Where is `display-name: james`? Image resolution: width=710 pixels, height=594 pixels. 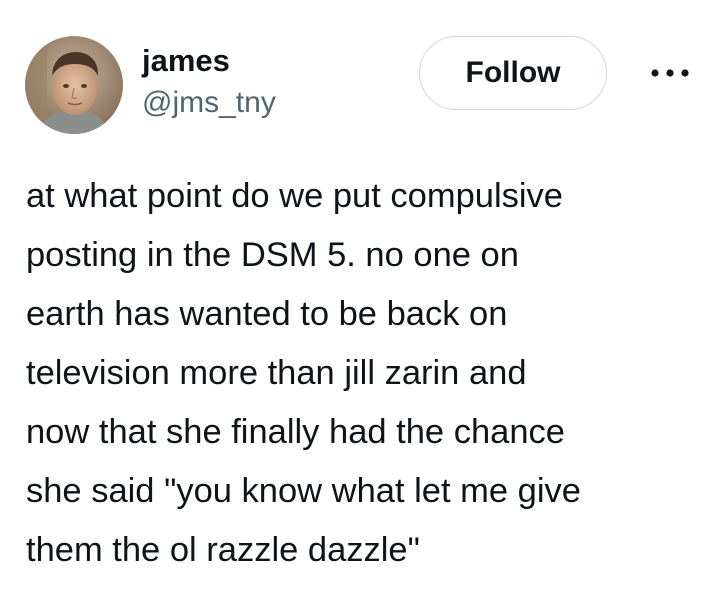 display-name: james is located at coordinates (209, 61).